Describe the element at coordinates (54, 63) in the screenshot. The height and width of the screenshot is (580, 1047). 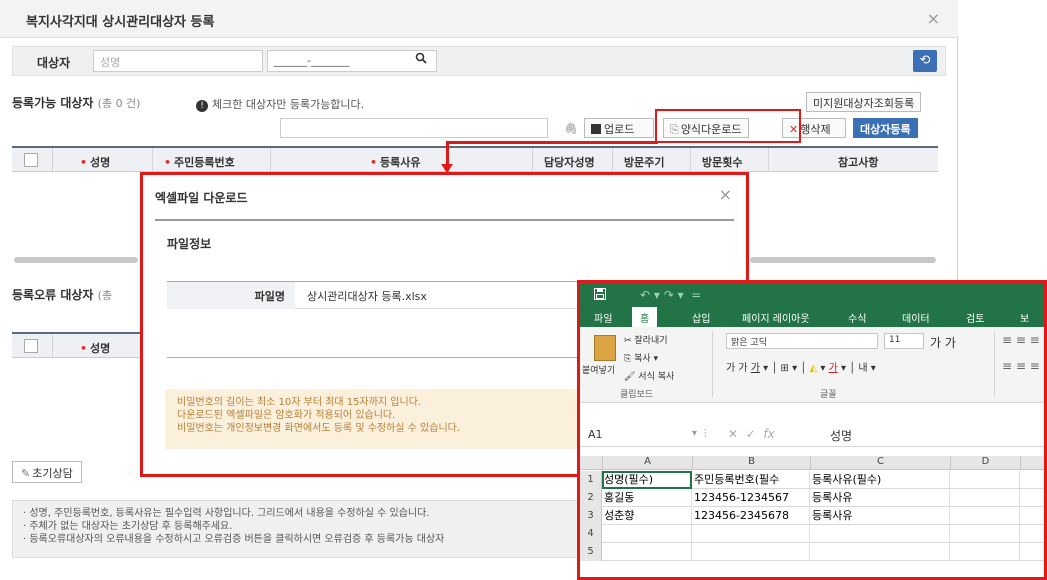
I see `search-label: 대상자` at that location.